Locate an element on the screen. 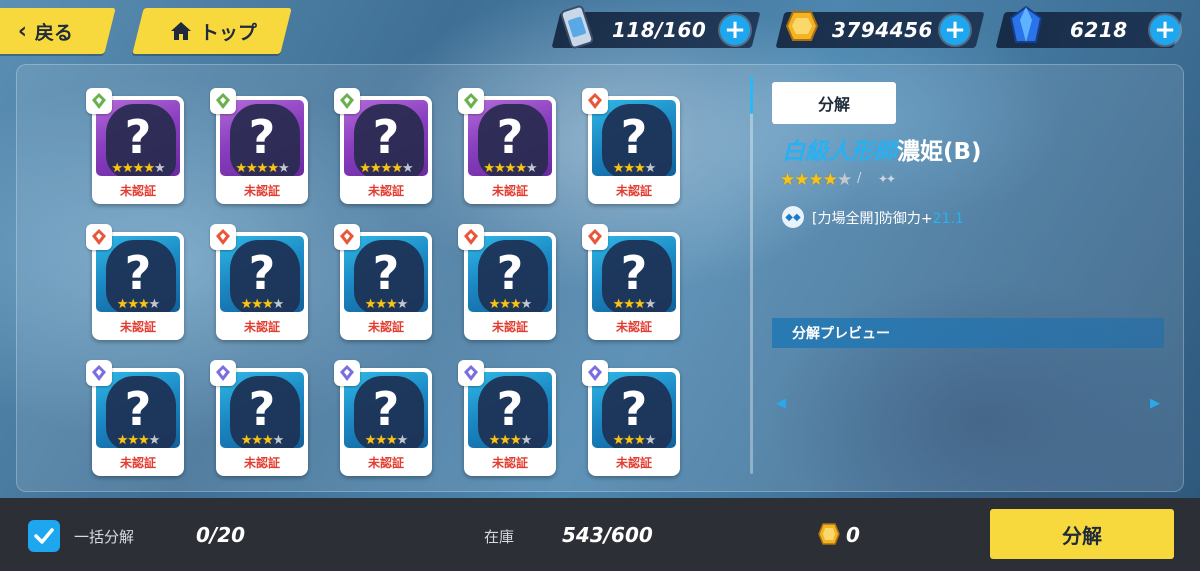 This screenshot has height=571, width=1200. item-stars: ★★★★★ is located at coordinates (816, 180).